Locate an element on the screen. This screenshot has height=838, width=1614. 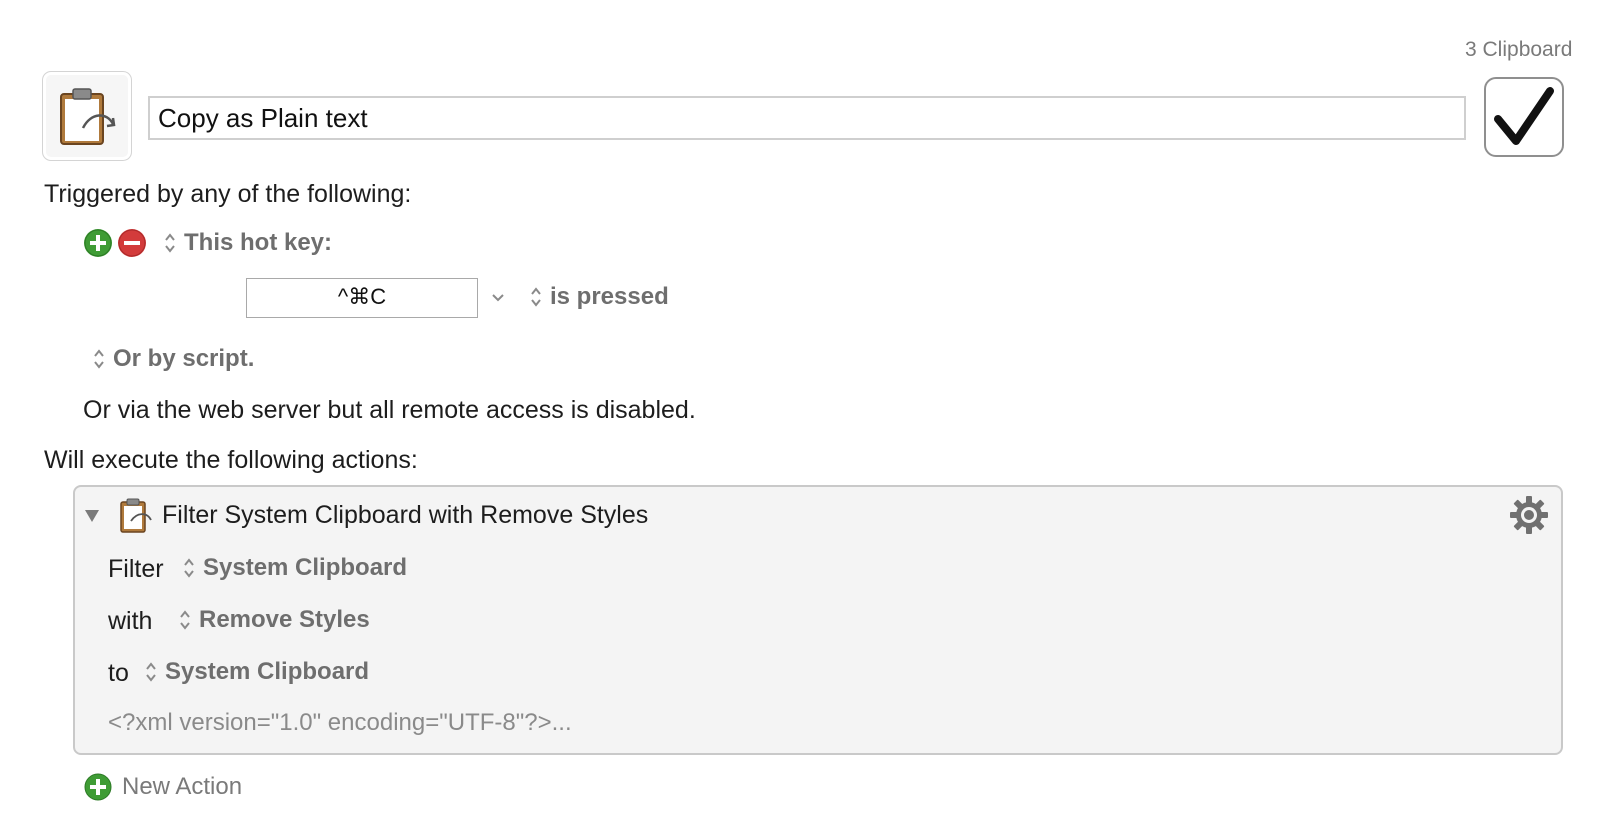
filter-source-value: System Clipboard is located at coordinates (305, 567).